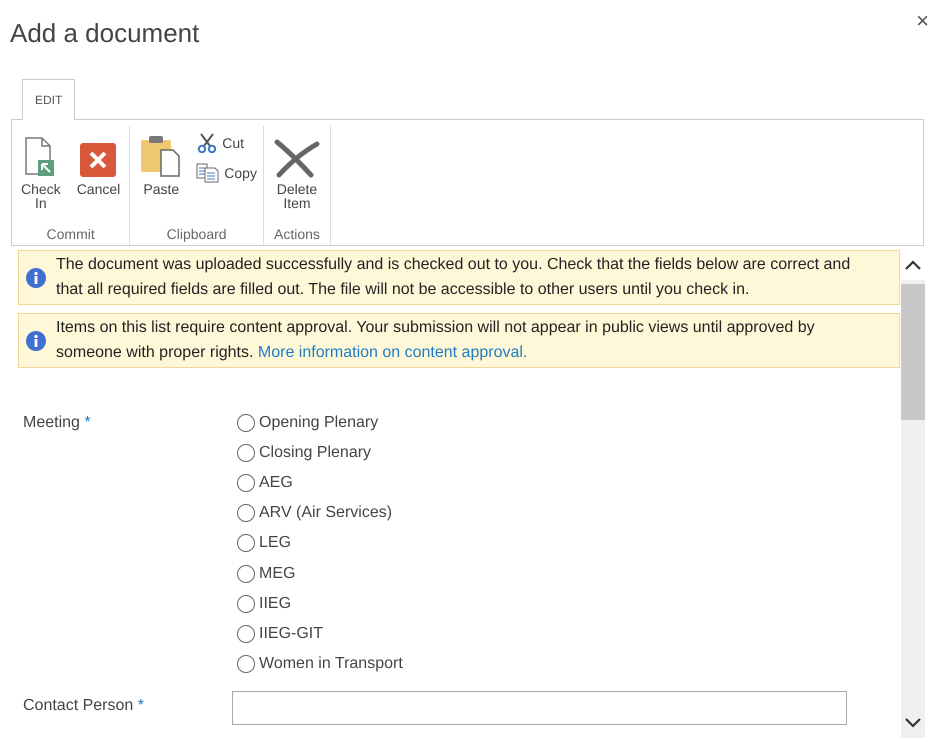  I want to click on radio-option: Women in Transport, so click(317, 663).